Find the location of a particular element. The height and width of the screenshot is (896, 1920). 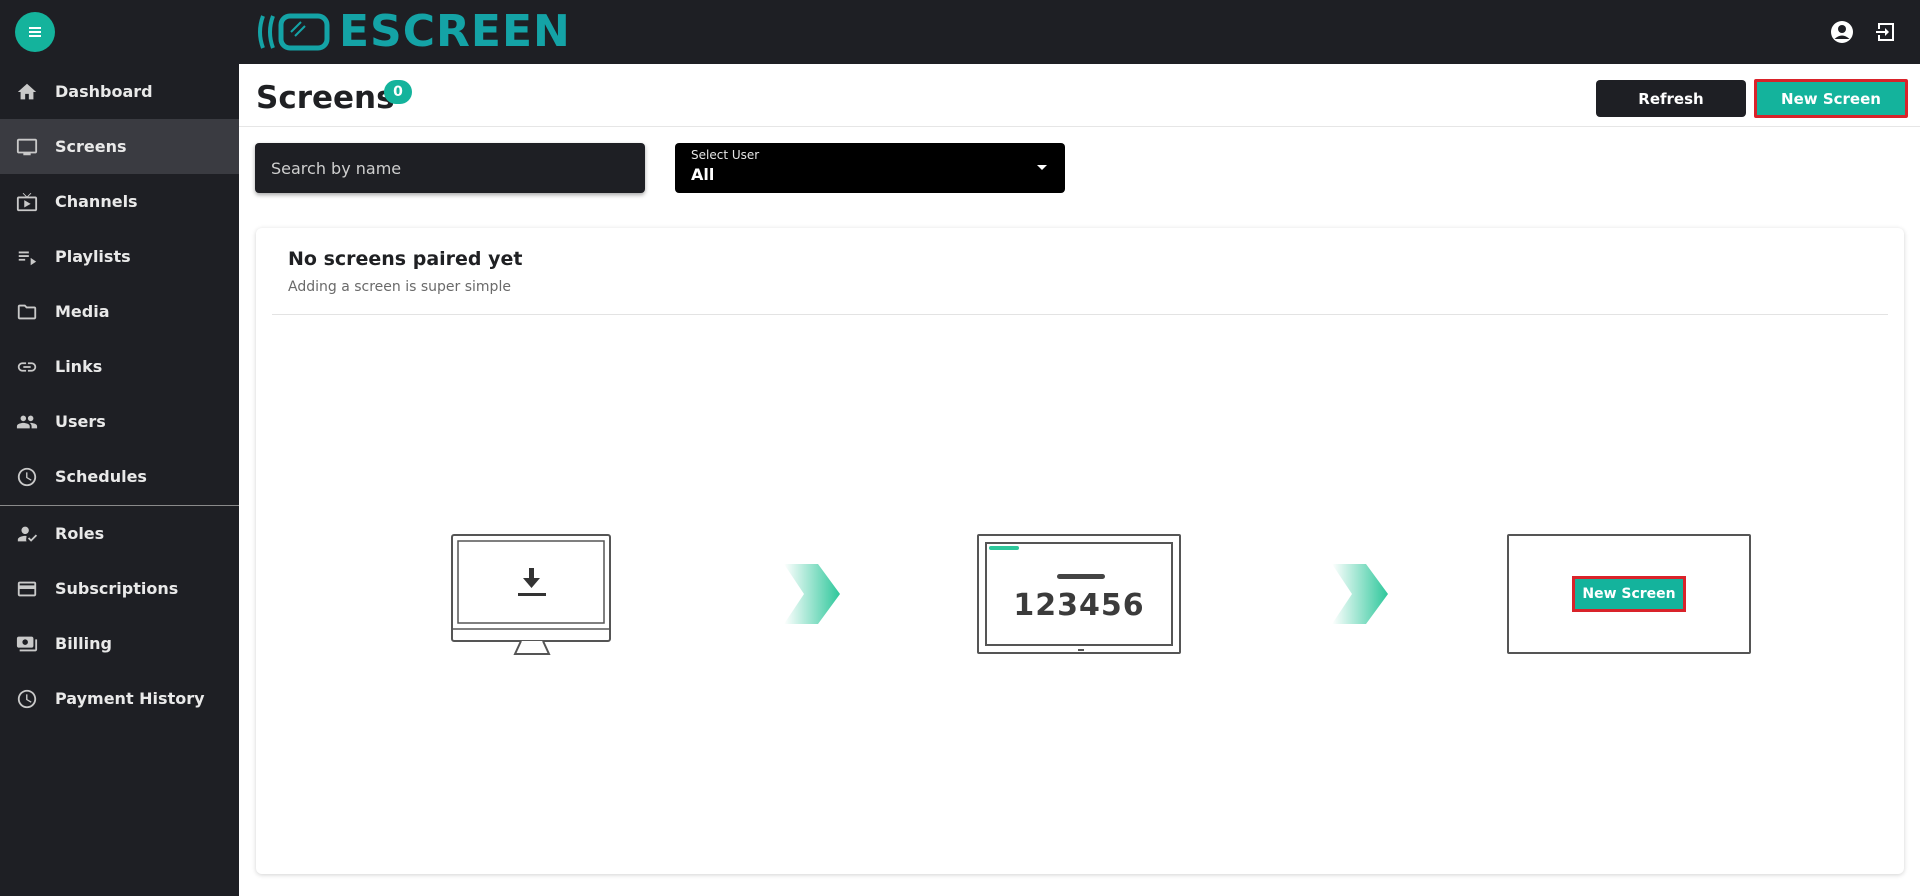

monitor-icon is located at coordinates (27, 147).